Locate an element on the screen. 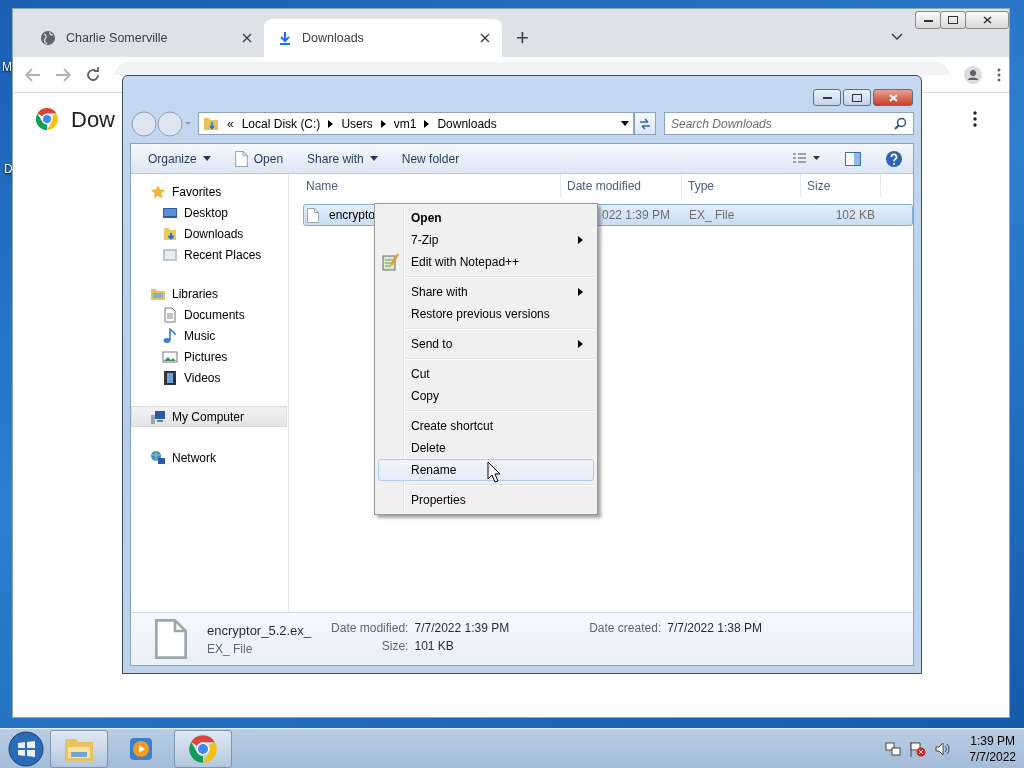 The image size is (1024, 768). music-note-icon is located at coordinates (170, 335).